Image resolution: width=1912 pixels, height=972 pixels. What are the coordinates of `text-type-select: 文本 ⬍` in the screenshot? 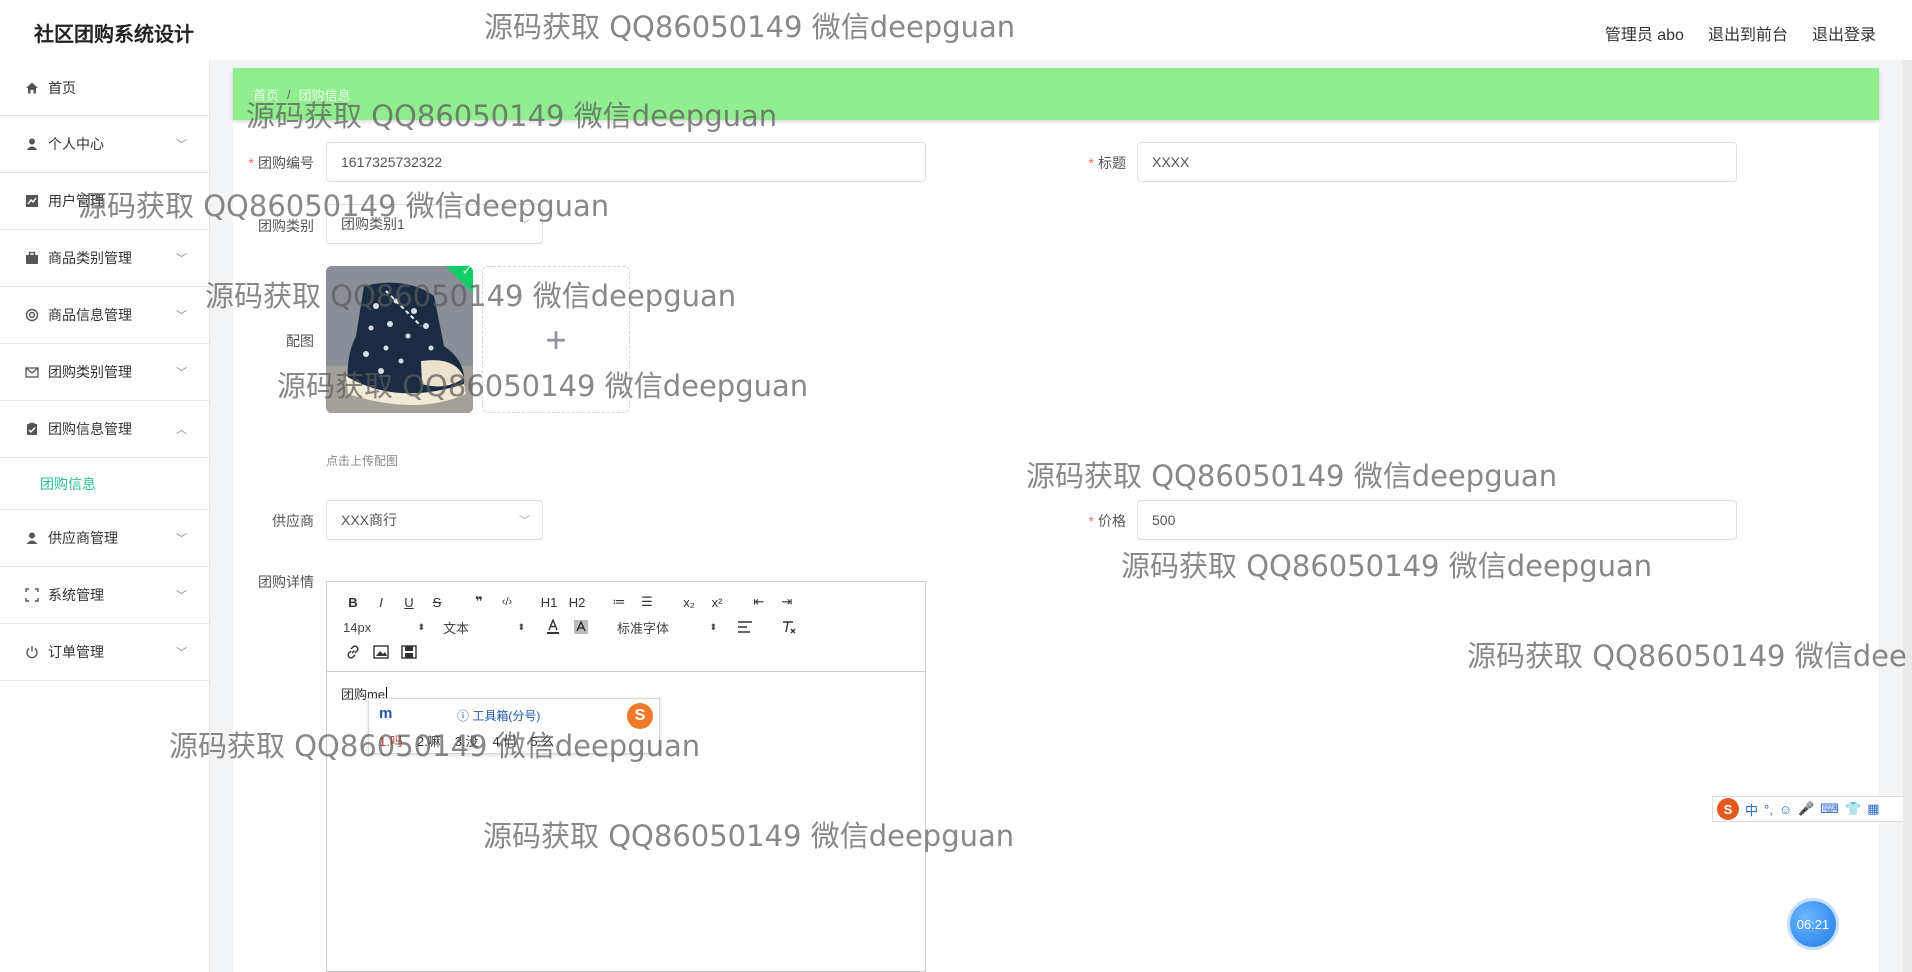 It's located at (484, 627).